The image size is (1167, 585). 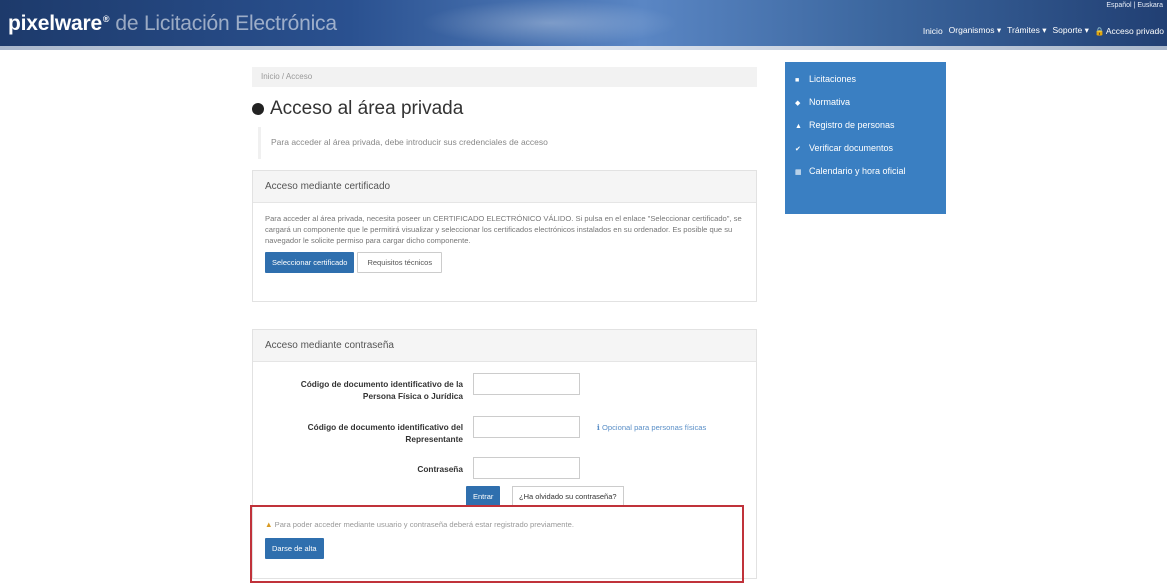 What do you see at coordinates (258, 109) in the screenshot?
I see `bullet-icon` at bounding box center [258, 109].